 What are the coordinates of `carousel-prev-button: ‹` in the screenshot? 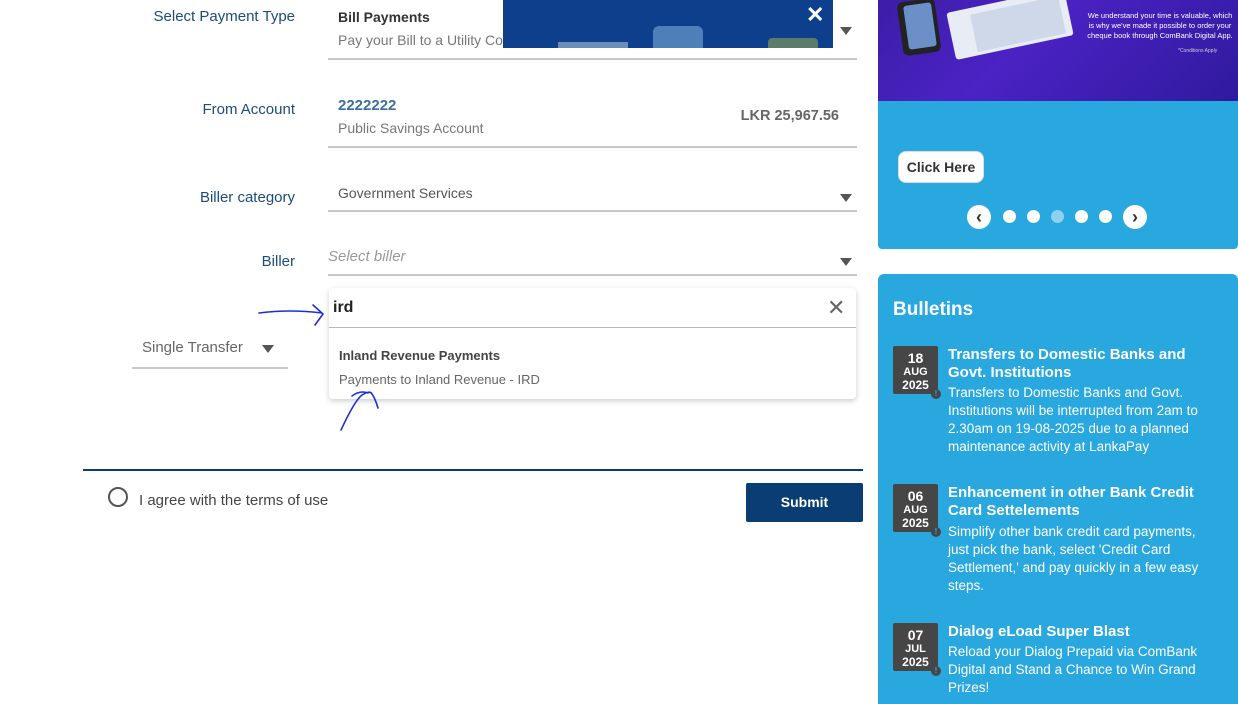 It's located at (979, 217).